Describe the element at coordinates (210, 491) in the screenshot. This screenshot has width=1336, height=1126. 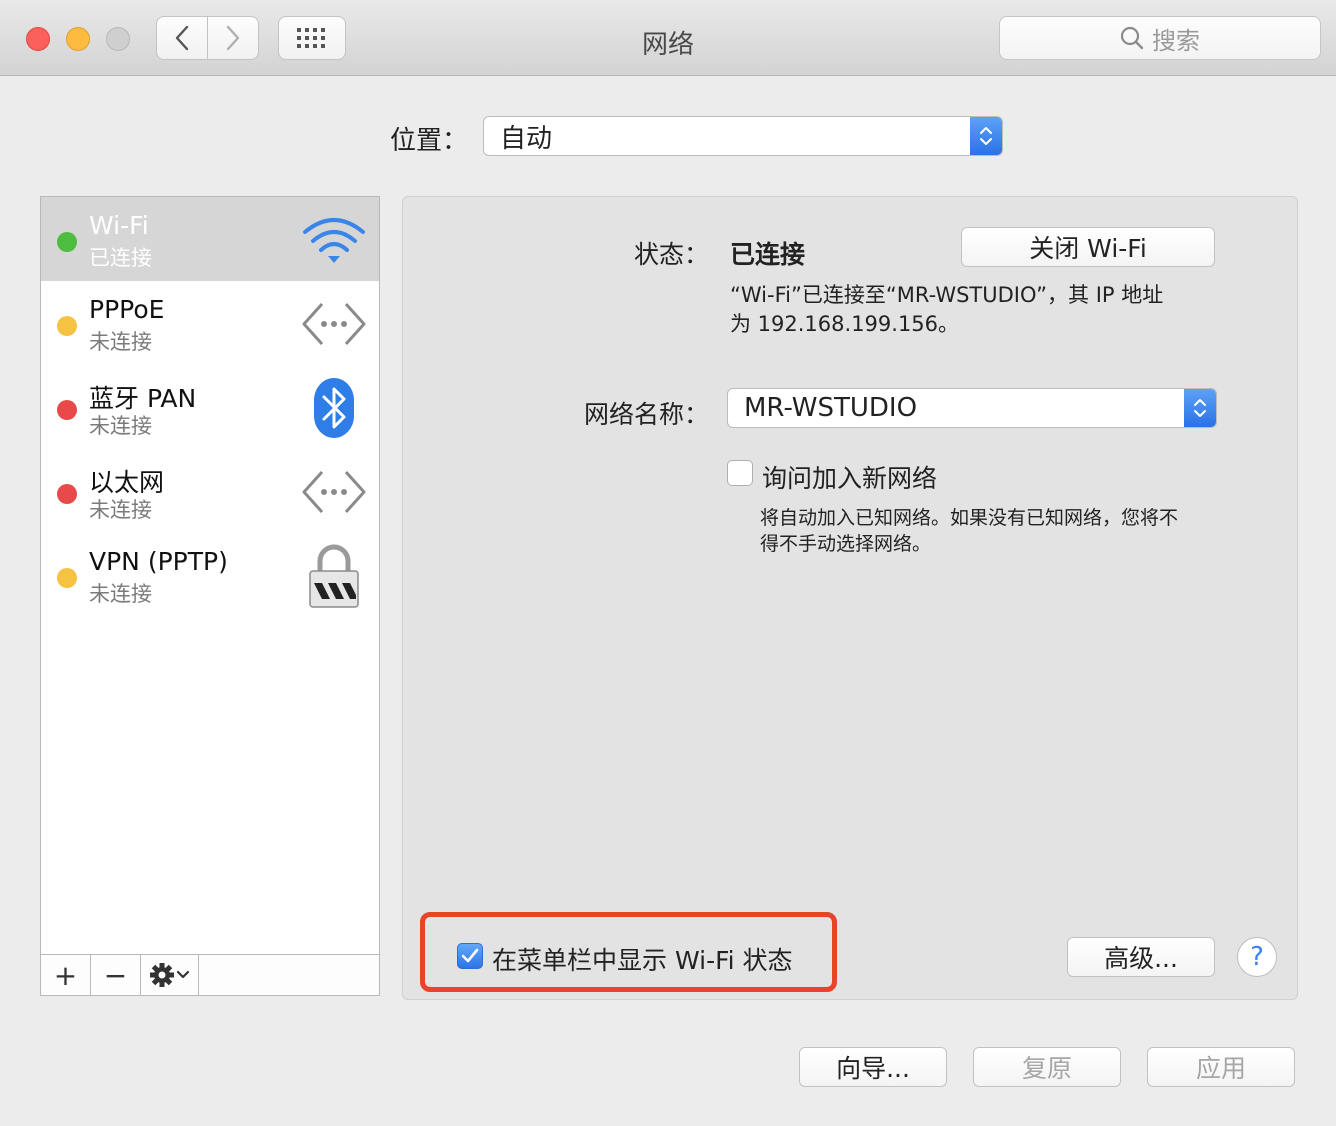
I see `service-item-ethernet: 以太网 未连接` at that location.